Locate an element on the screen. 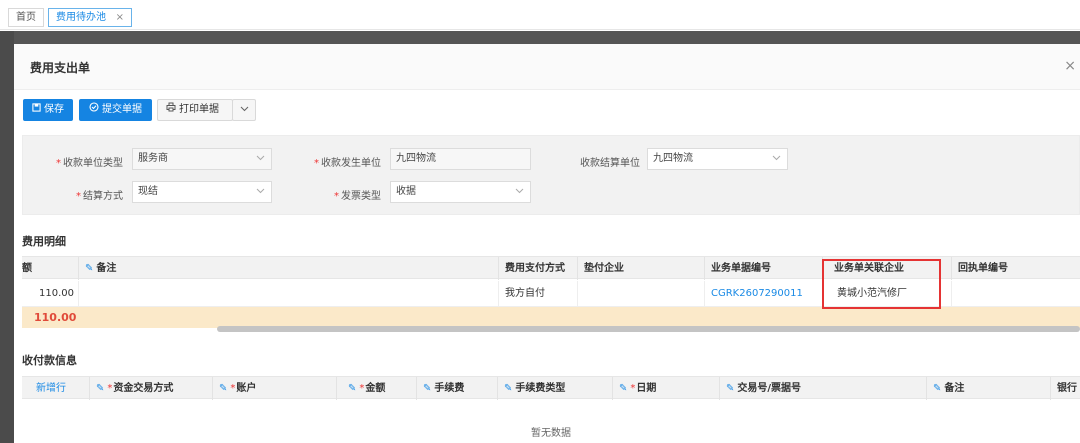 The height and width of the screenshot is (443, 1080). col-advance-company: 垫付企业 is located at coordinates (641, 268).